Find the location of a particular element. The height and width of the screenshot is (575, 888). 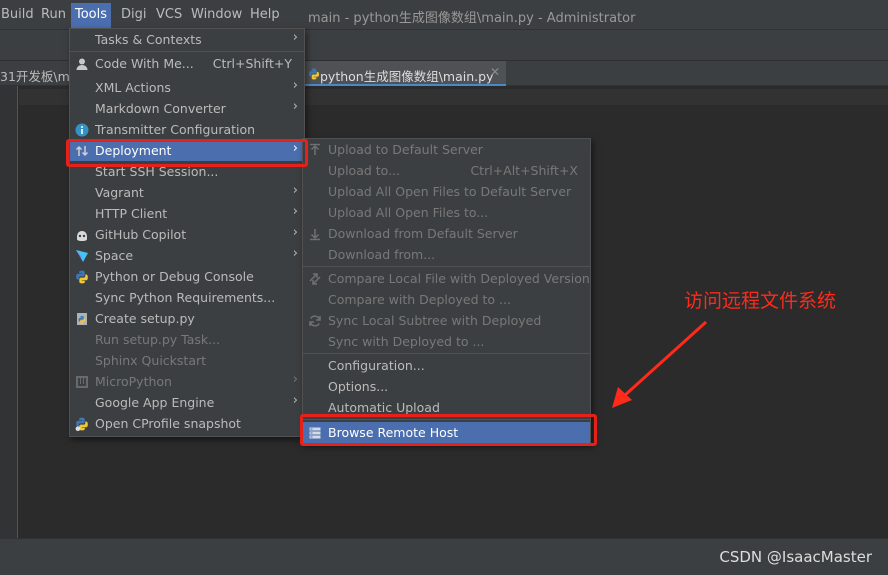

annotation-label: 访问远程文件系统 is located at coordinates (760, 301).